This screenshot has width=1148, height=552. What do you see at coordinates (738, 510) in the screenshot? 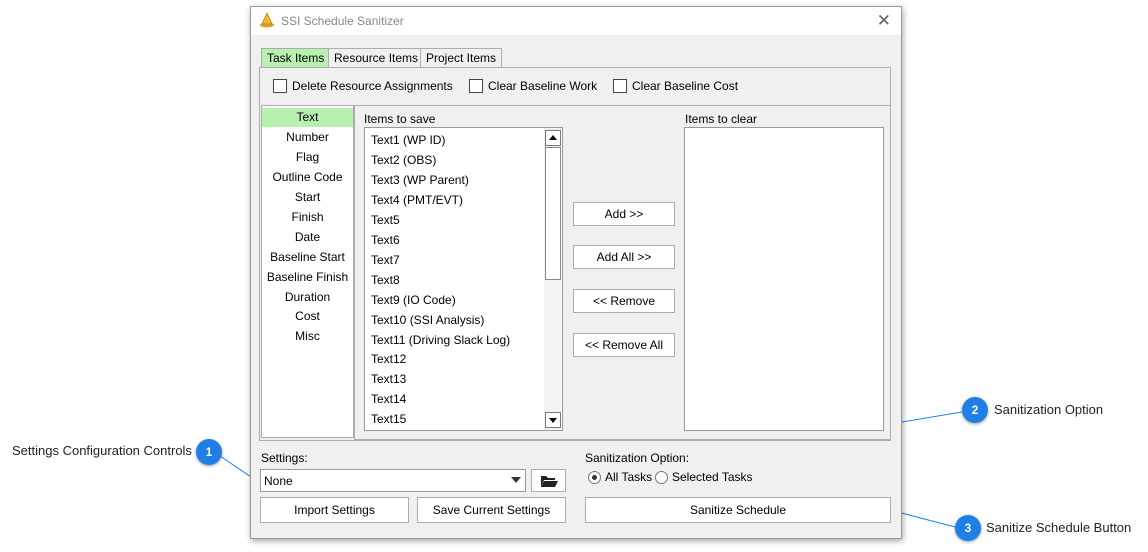
I see `sanitize-schedule-button: Sanitize Schedule` at bounding box center [738, 510].